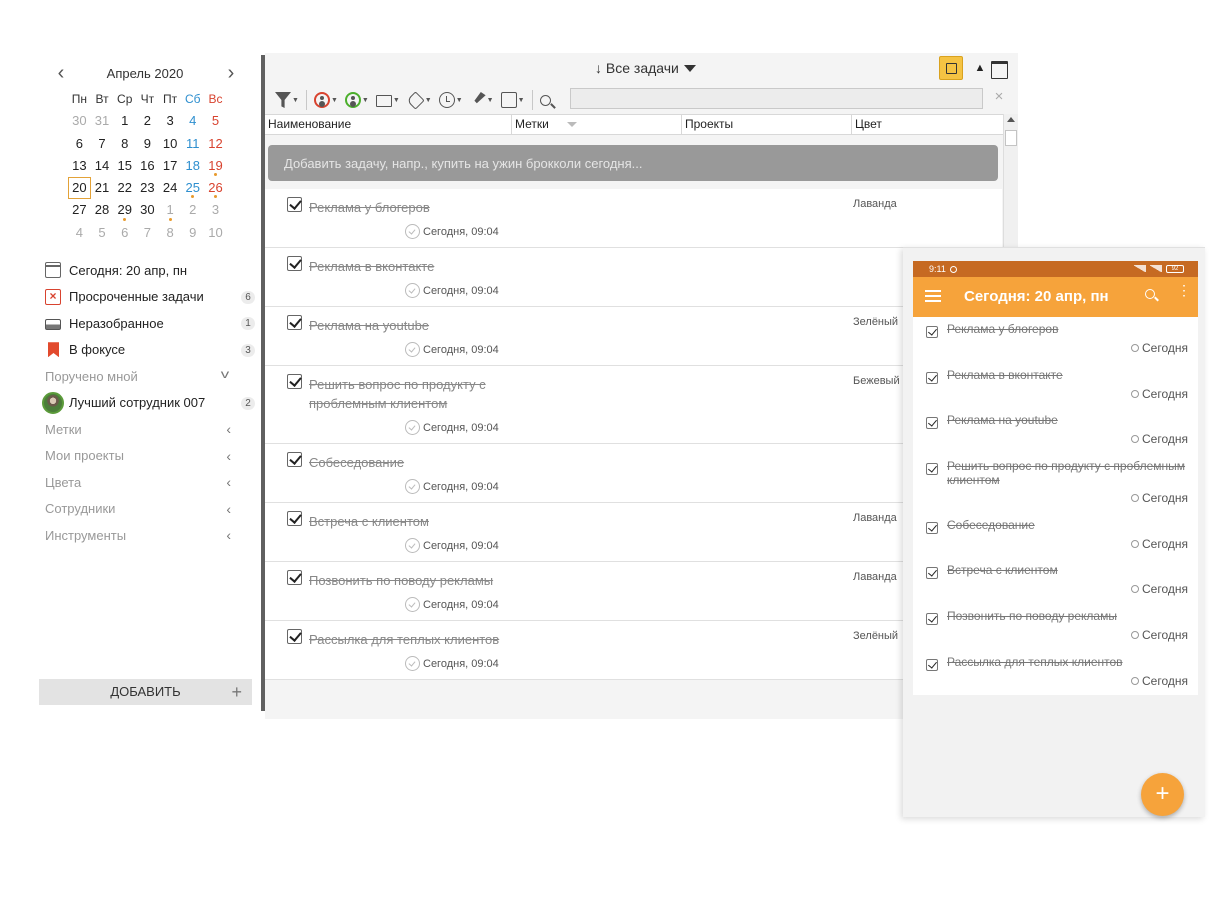 The width and height of the screenshot is (1228, 918). I want to click on calendar-day: 26, so click(215, 188).